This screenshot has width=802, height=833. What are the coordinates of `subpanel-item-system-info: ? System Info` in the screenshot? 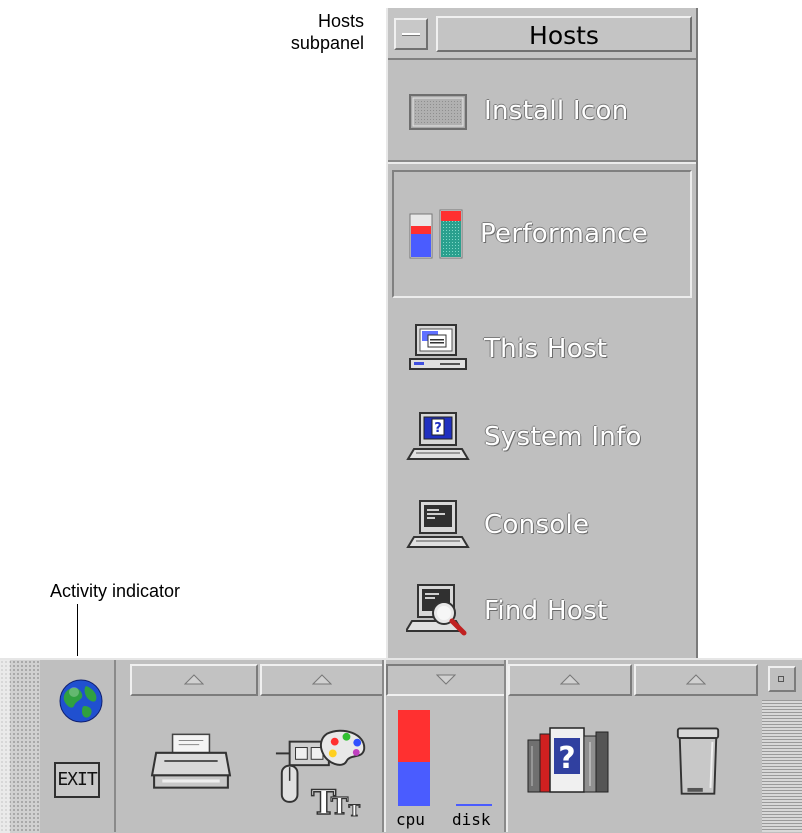 It's located at (542, 437).